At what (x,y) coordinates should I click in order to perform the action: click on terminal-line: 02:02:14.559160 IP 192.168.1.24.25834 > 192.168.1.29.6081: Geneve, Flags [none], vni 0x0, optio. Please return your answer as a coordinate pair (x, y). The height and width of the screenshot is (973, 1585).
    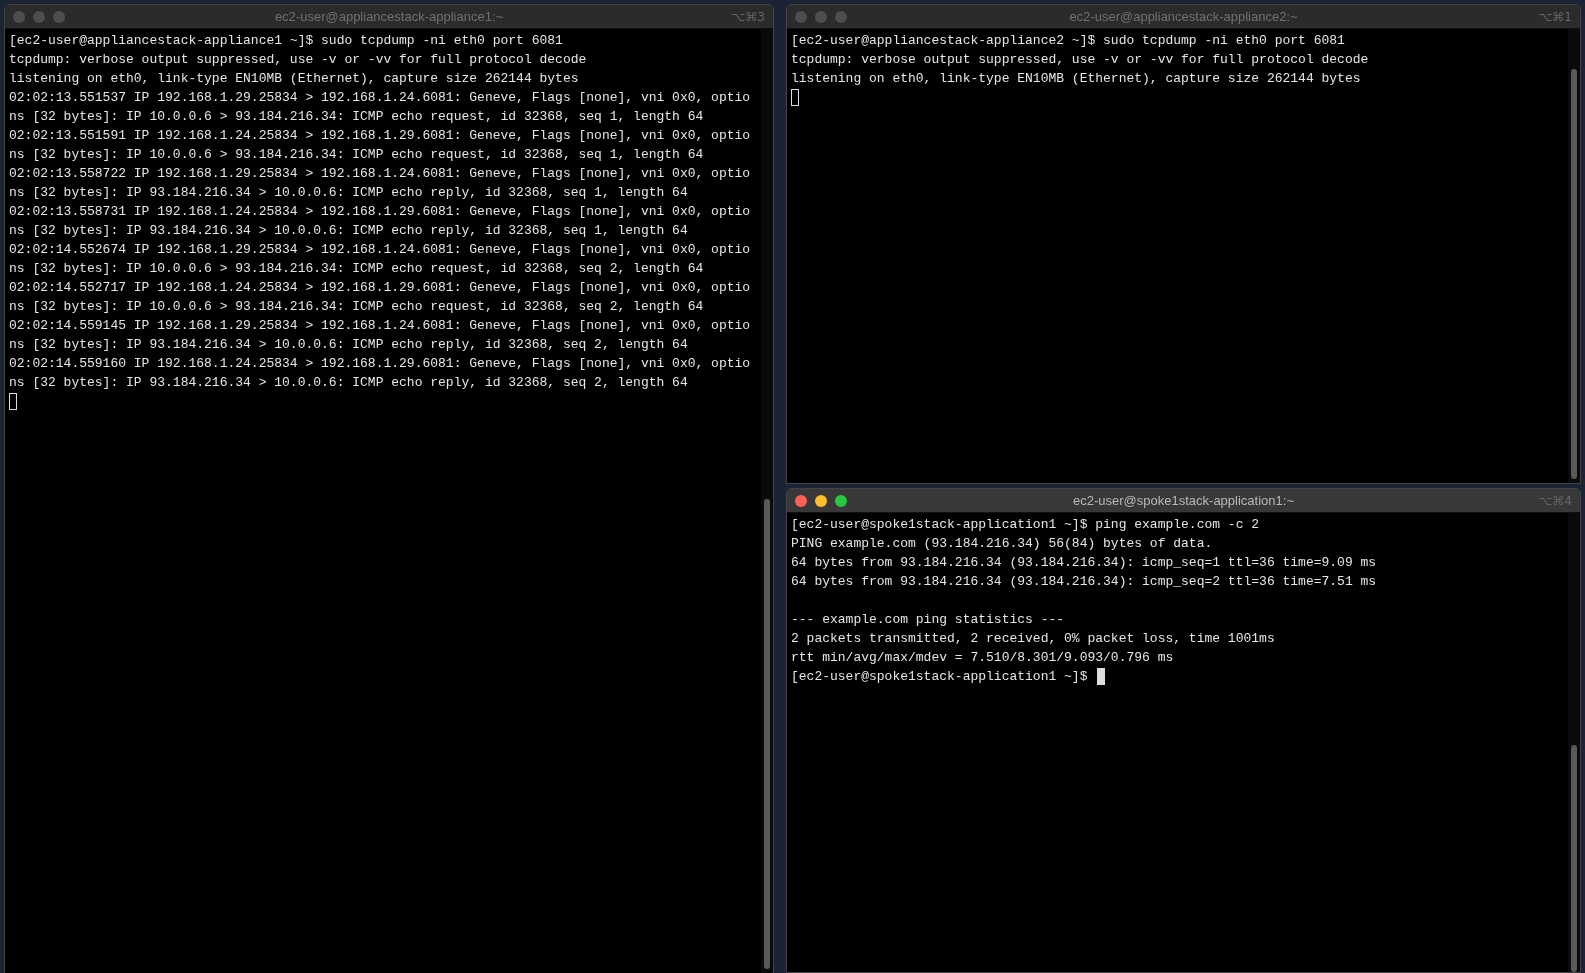
    Looking at the image, I should click on (380, 364).